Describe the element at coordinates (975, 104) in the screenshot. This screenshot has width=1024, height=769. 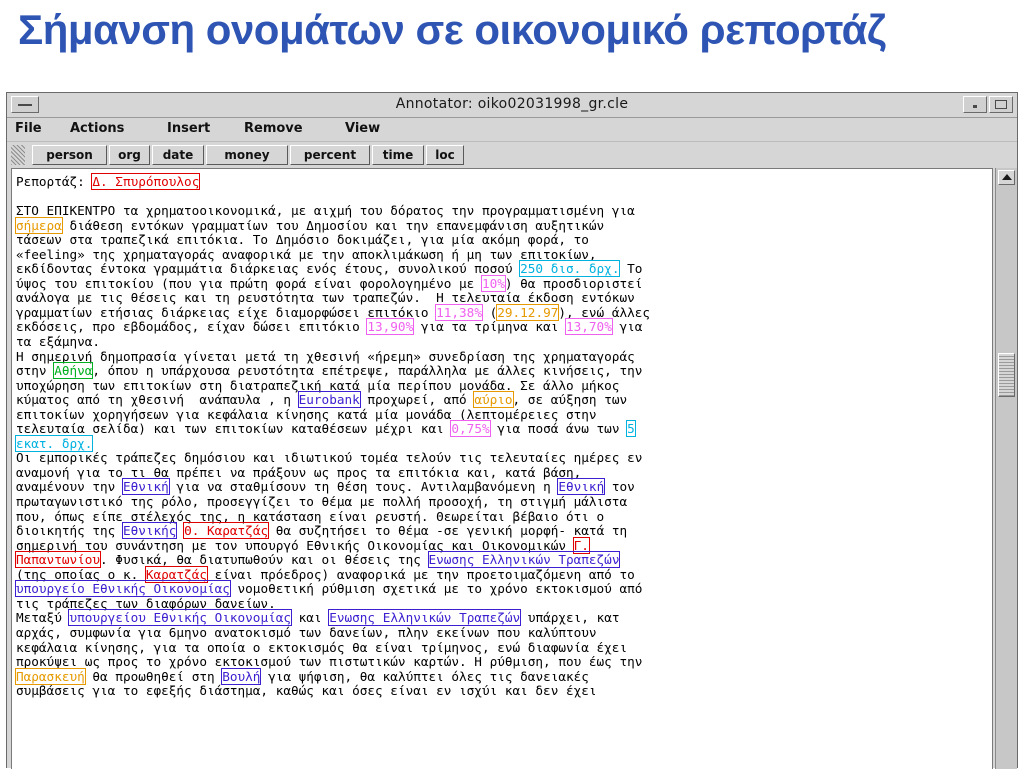
I see `minimize-button` at that location.